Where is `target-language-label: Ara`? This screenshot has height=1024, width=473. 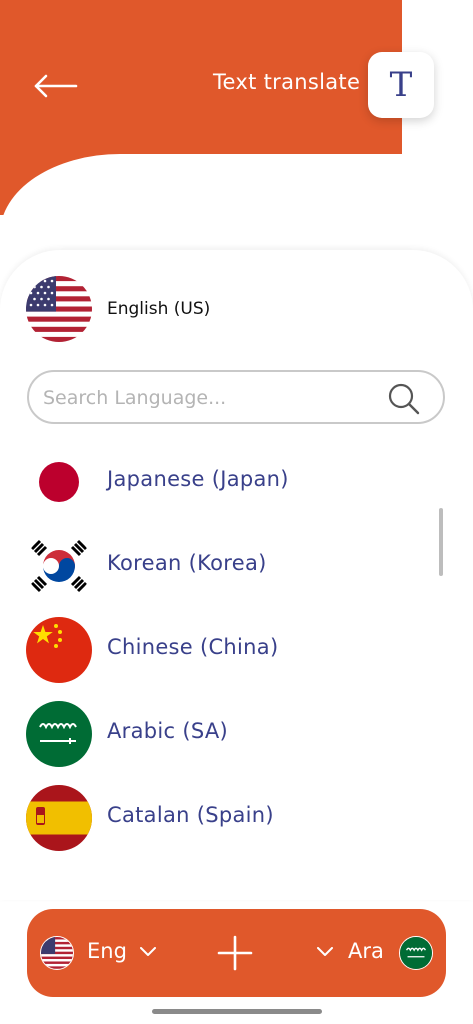
target-language-label: Ara is located at coordinates (366, 951).